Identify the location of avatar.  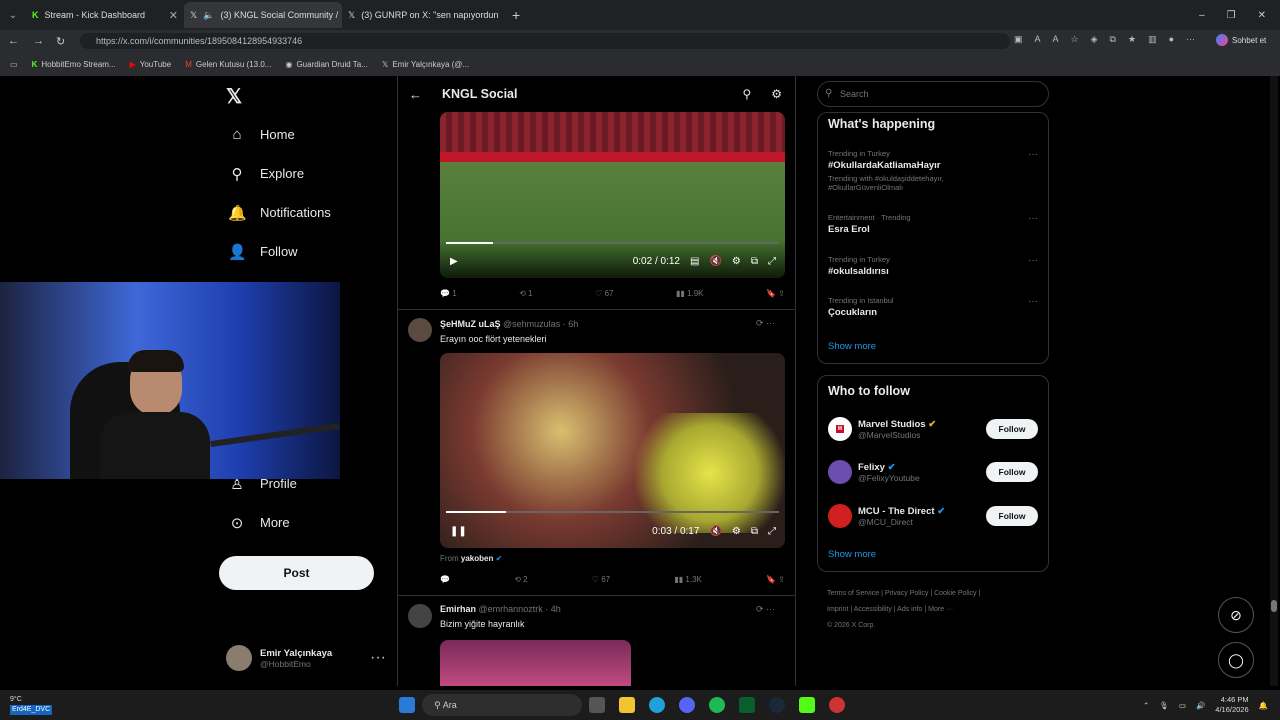
(420, 330).